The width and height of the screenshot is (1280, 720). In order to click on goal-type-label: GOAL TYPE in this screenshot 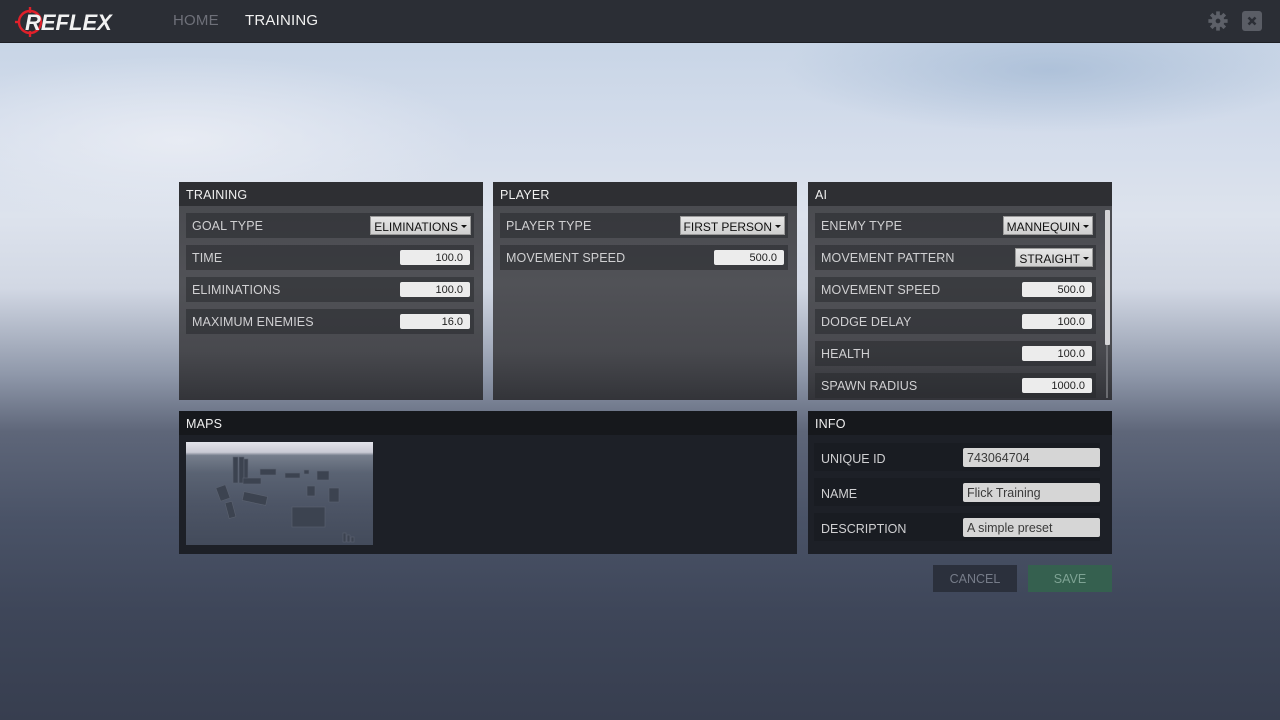, I will do `click(228, 226)`.